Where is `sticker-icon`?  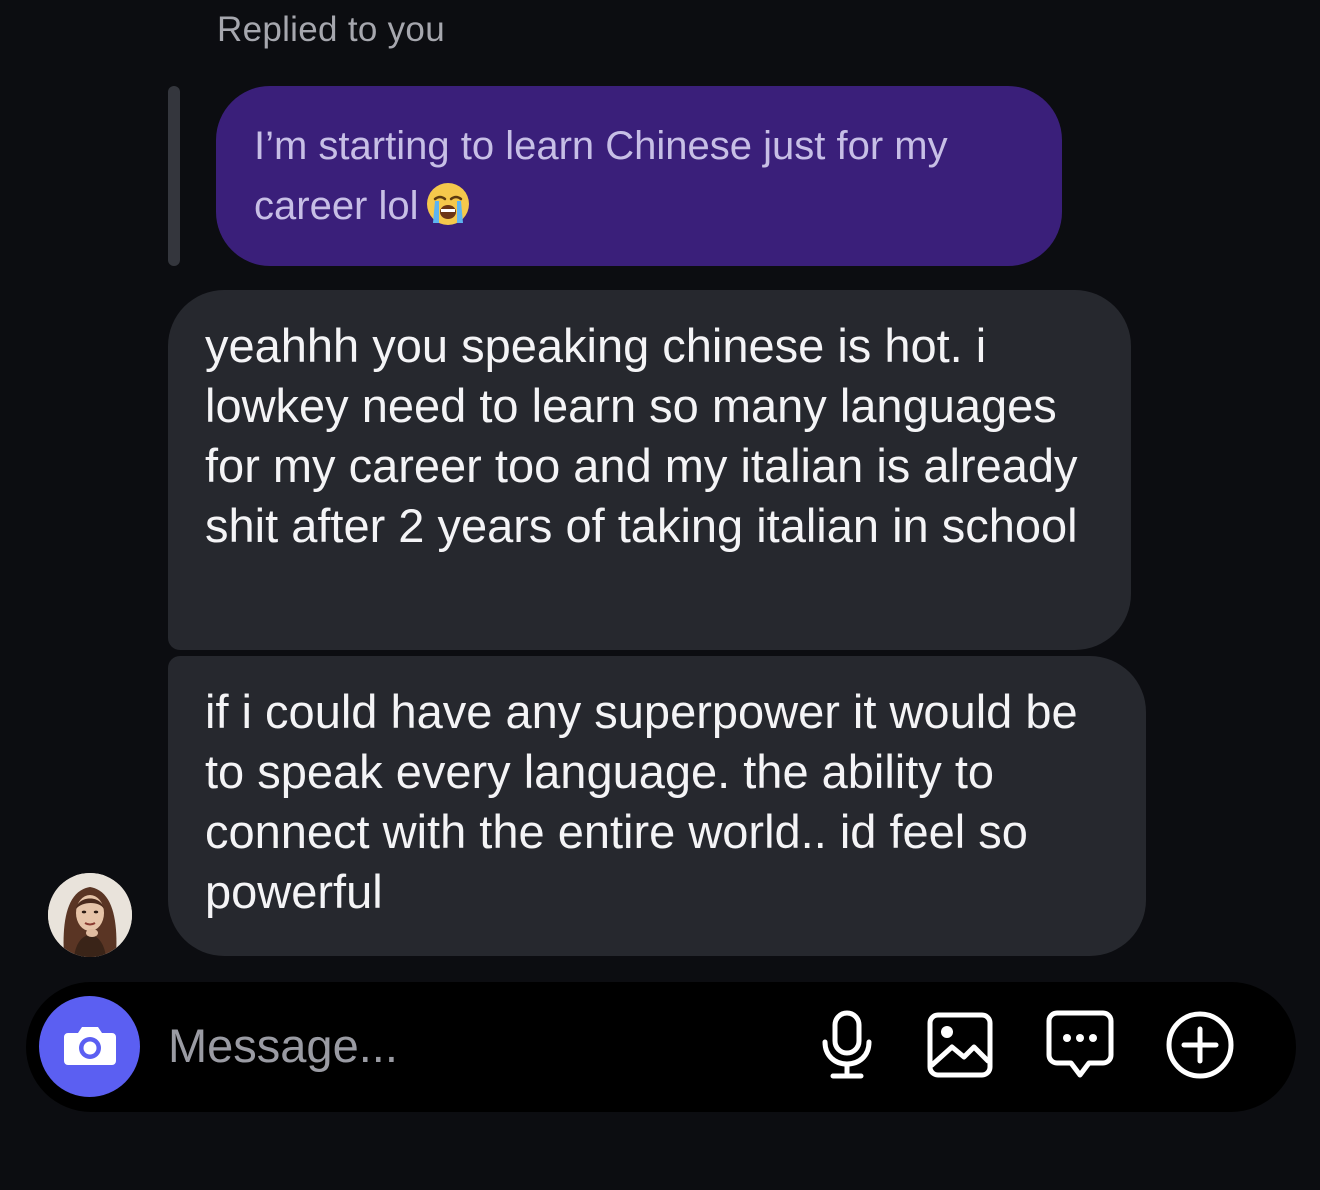
sticker-icon is located at coordinates (1080, 1047).